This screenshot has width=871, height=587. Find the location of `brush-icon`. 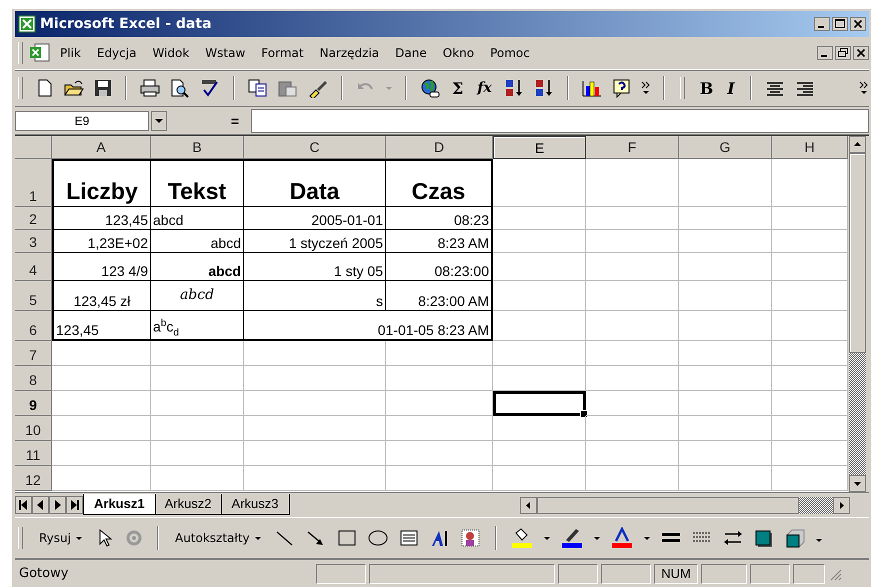

brush-icon is located at coordinates (318, 88).